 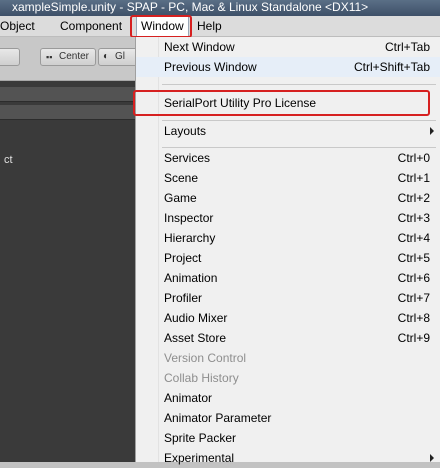 What do you see at coordinates (413, 198) in the screenshot?
I see `menu-item-shortcut: Ctrl+2` at bounding box center [413, 198].